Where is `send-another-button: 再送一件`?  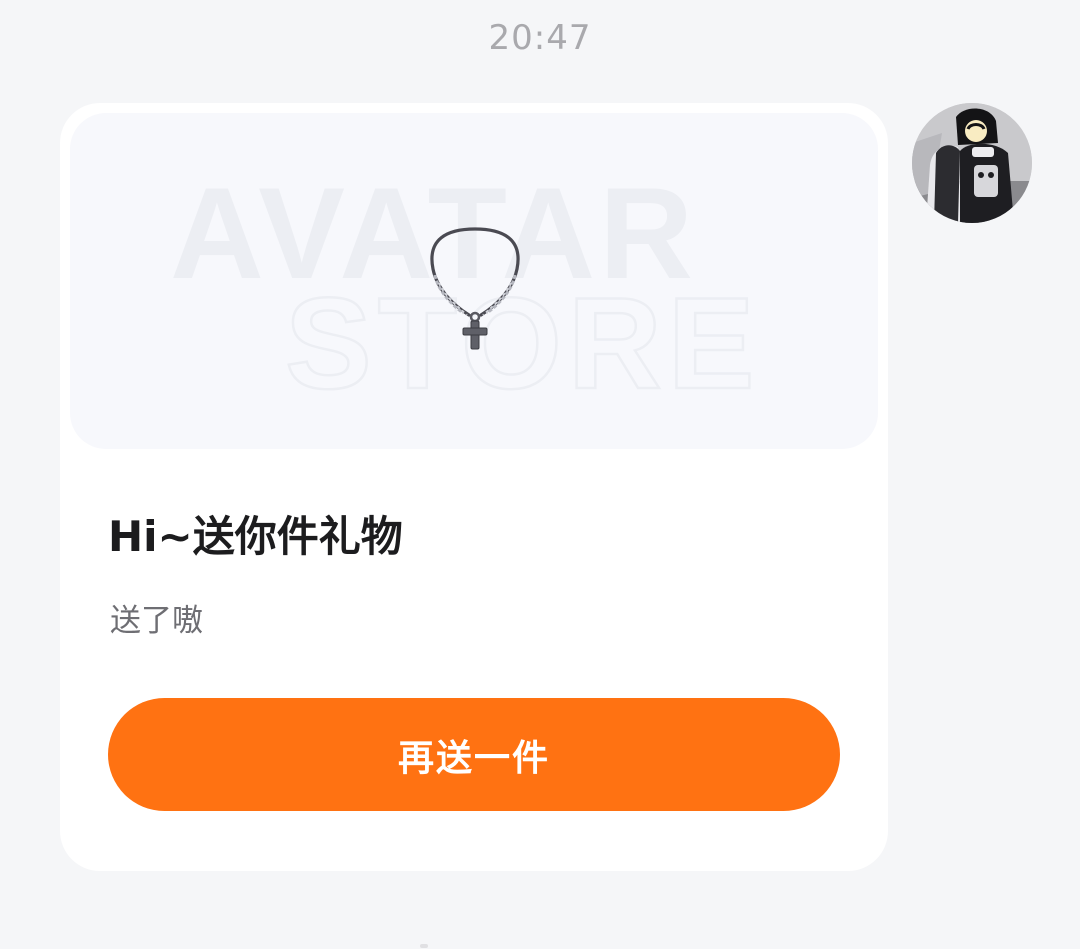 send-another-button: 再送一件 is located at coordinates (474, 754).